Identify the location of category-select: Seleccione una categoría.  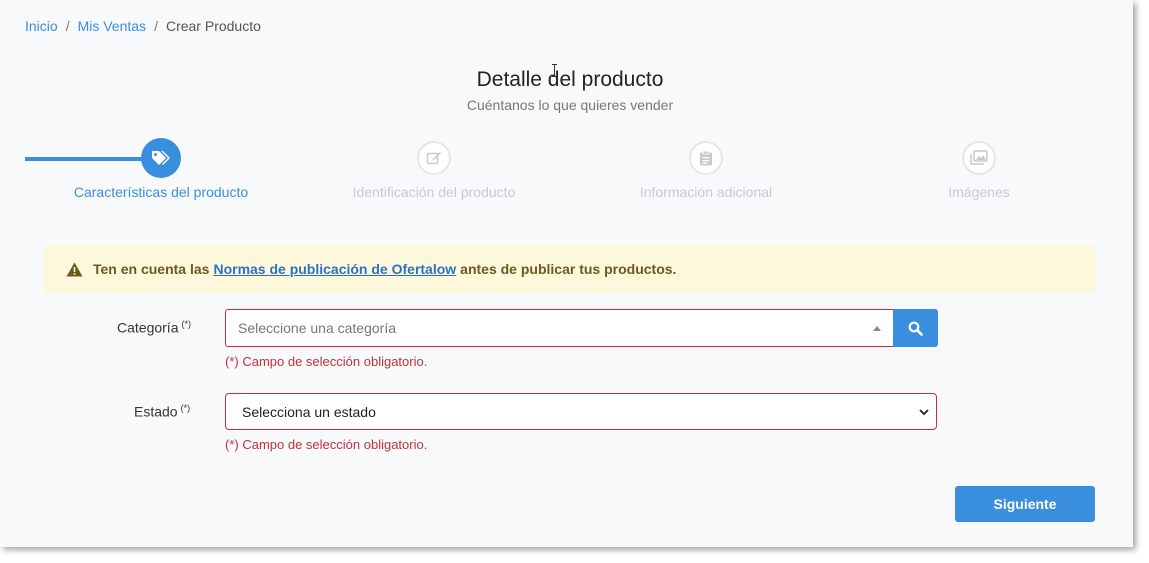
(559, 328).